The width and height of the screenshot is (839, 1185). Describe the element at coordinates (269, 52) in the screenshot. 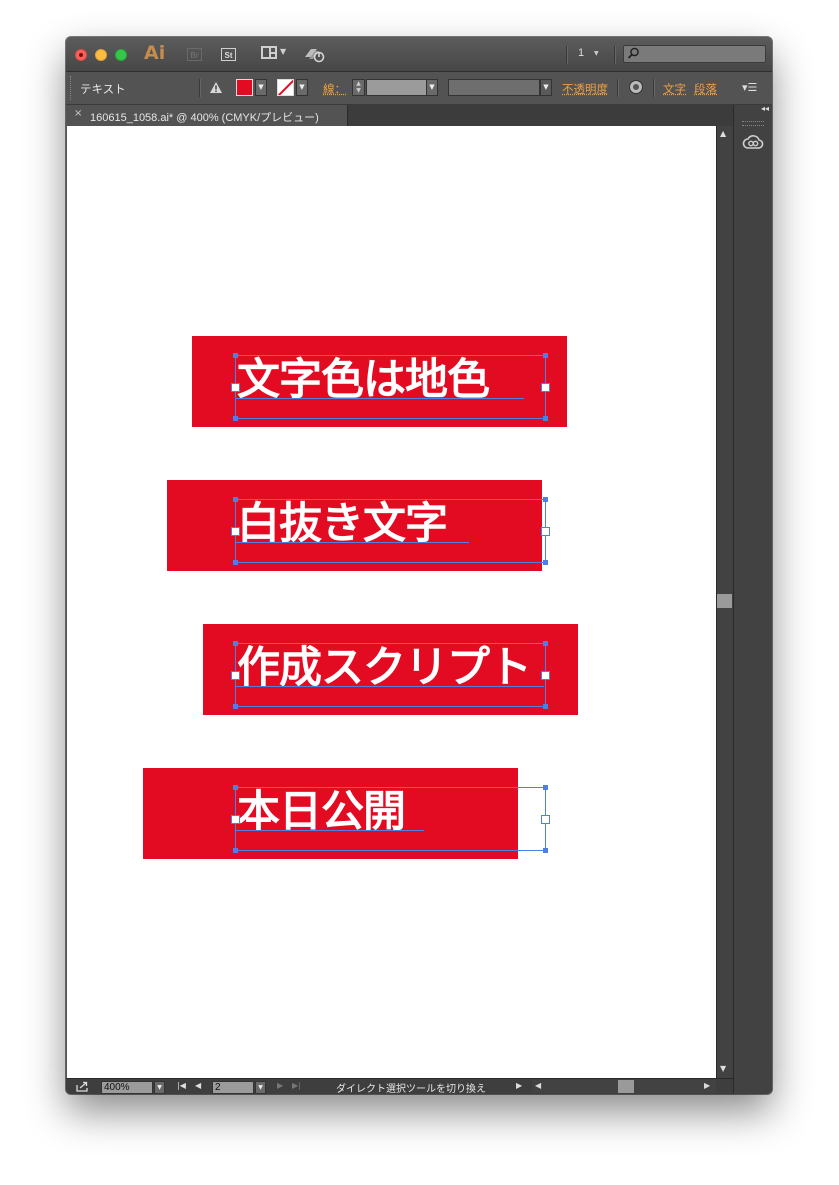

I see `arrange-documents-icon` at that location.